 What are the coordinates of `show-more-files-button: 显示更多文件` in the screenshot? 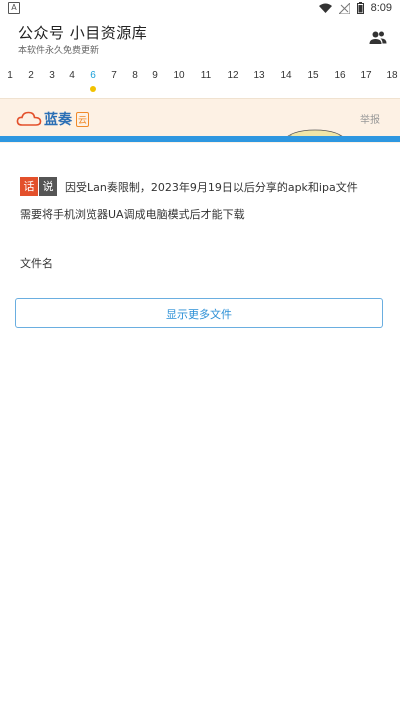 It's located at (199, 313).